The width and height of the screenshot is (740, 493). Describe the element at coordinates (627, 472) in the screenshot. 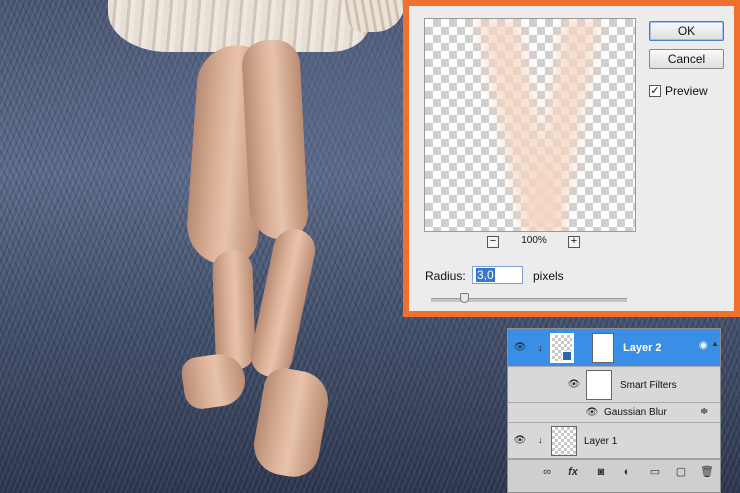

I see `adjustment-icon: ◐` at that location.